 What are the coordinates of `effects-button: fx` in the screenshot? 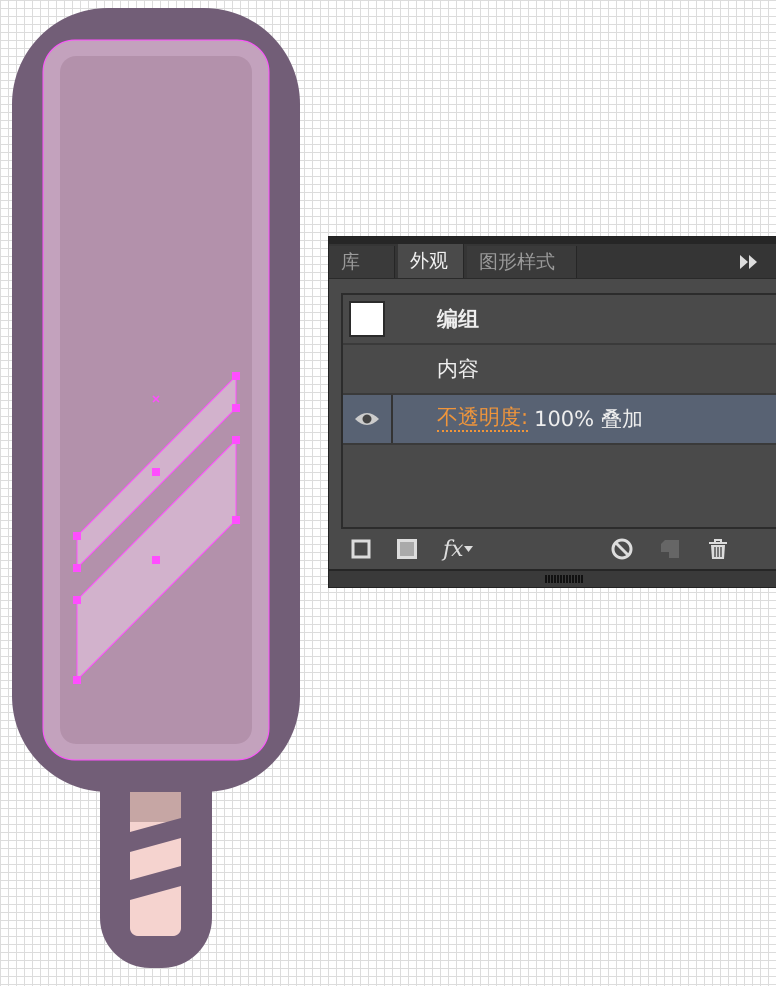 It's located at (458, 549).